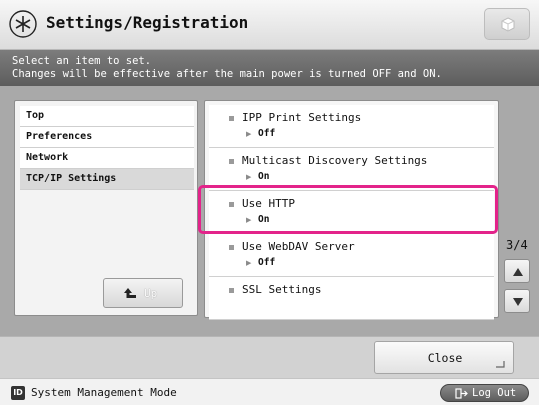 This screenshot has width=539, height=405. I want to click on up-arrow-icon, so click(130, 293).